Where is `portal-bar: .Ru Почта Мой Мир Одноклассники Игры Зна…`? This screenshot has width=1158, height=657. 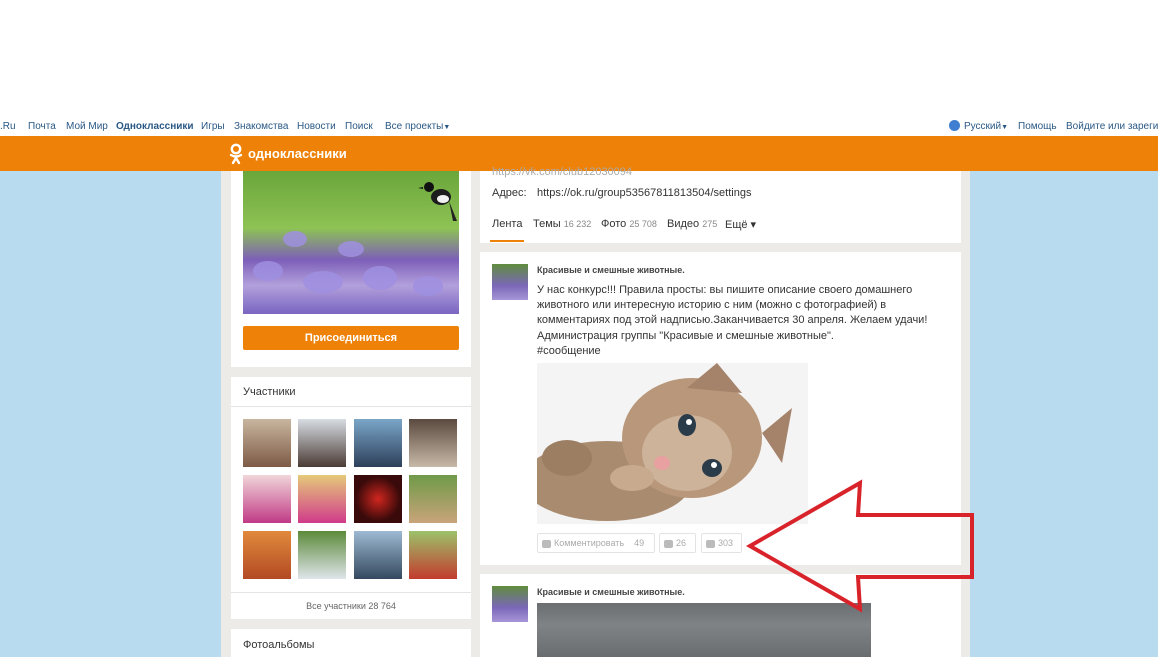
portal-bar: .Ru Почта Мой Мир Одноклассники Игры Зна… is located at coordinates (579, 126).